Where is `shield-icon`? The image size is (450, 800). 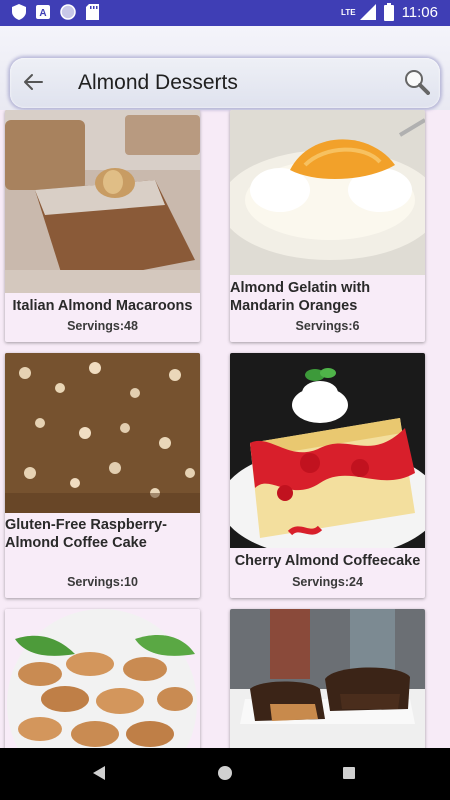
shield-icon is located at coordinates (19, 12).